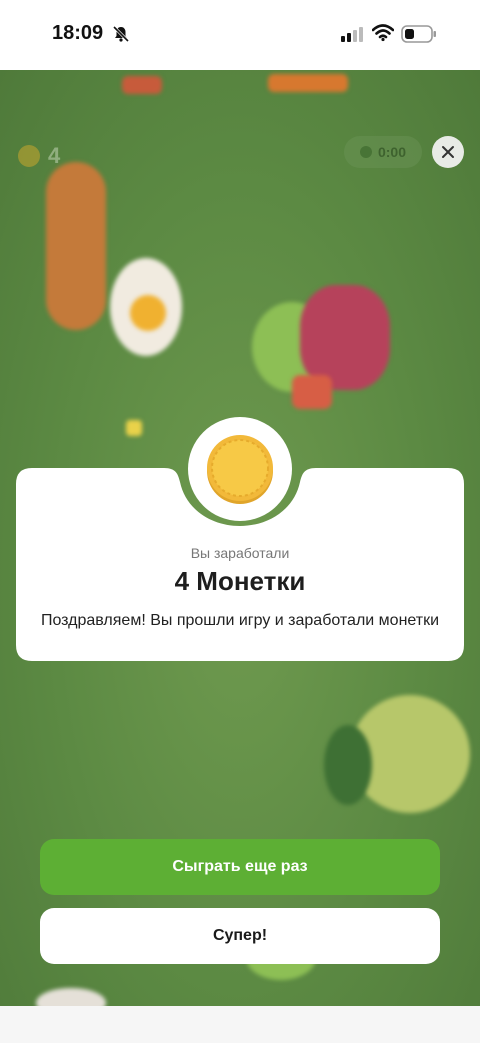 This screenshot has width=480, height=1043. What do you see at coordinates (54, 155) in the screenshot?
I see `coin-count: 4` at bounding box center [54, 155].